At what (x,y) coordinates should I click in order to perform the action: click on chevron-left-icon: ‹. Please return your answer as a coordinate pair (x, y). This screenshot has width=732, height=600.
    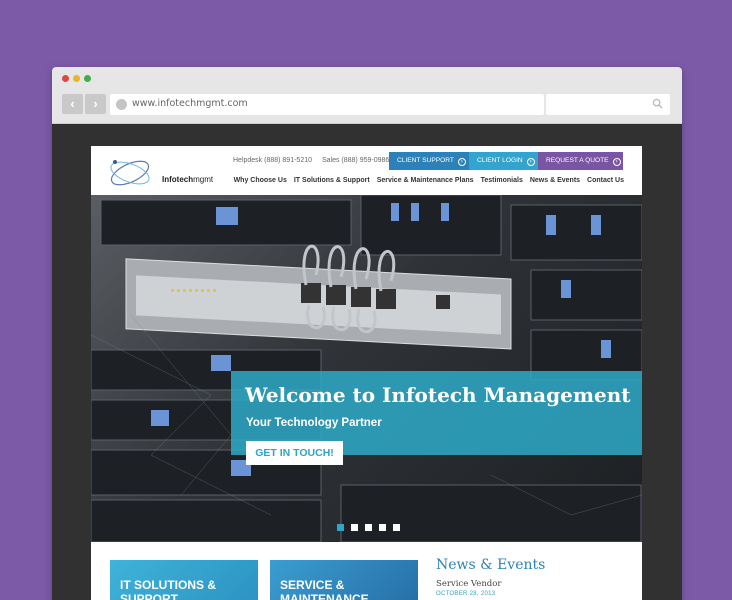
    Looking at the image, I should click on (72, 103).